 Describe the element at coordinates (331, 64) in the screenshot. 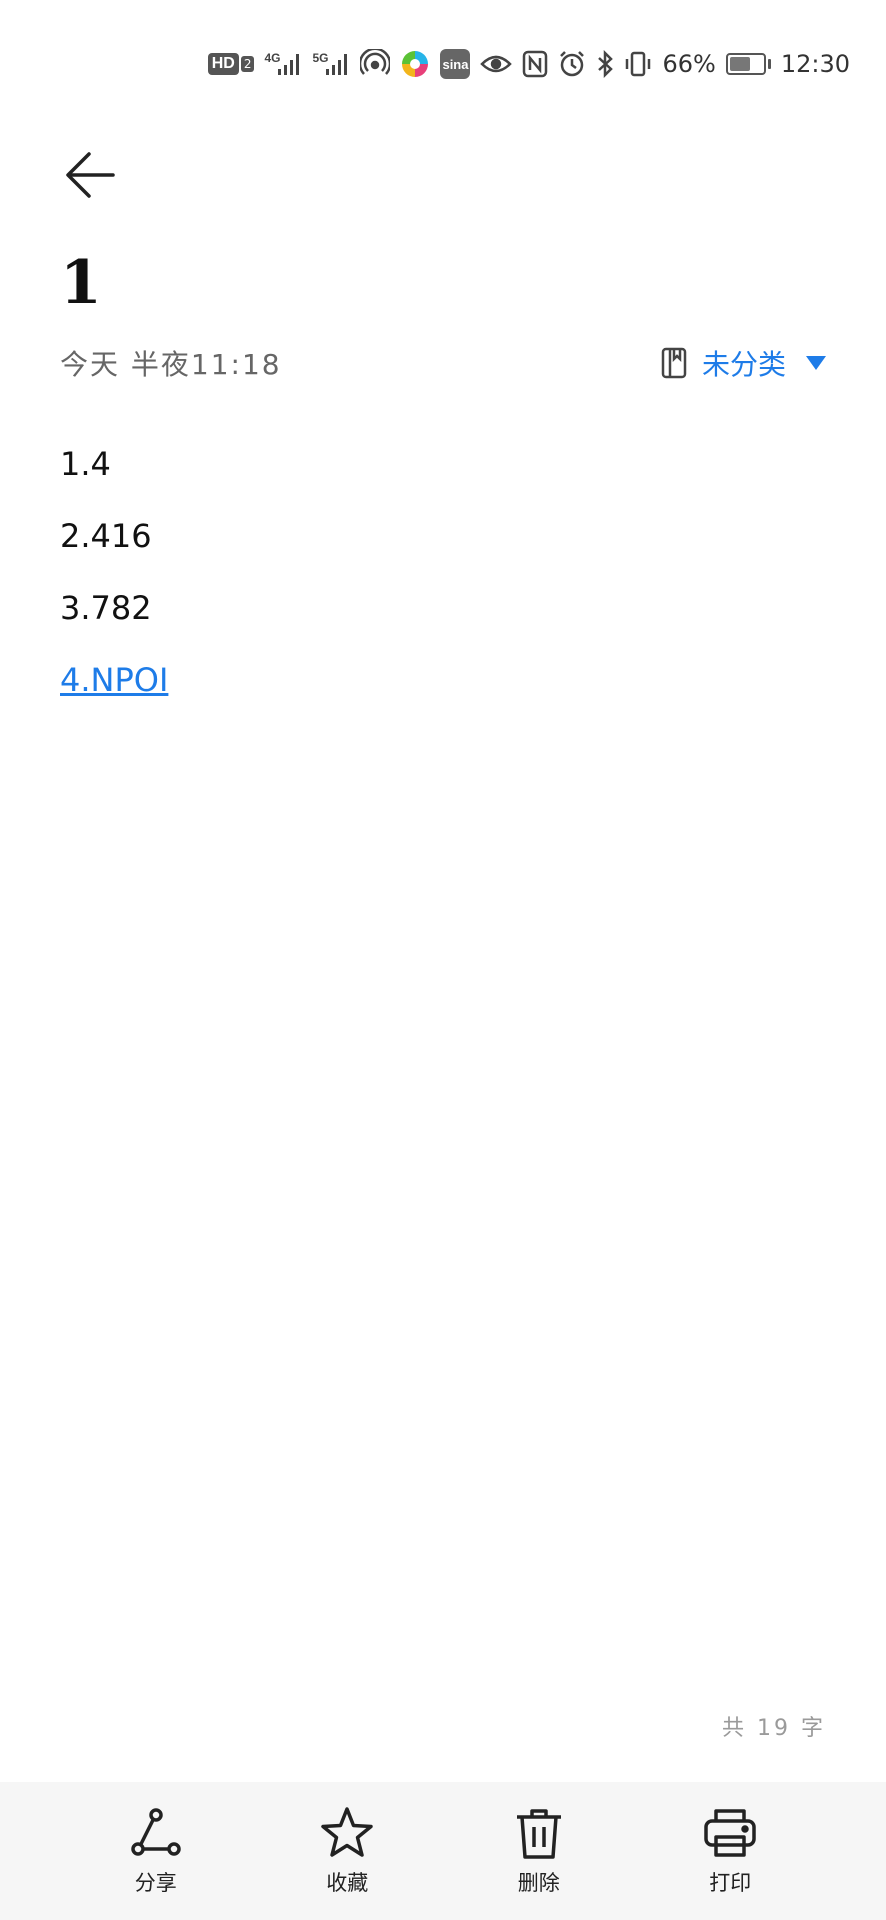

I see `signal-5g-icon: 5G` at that location.